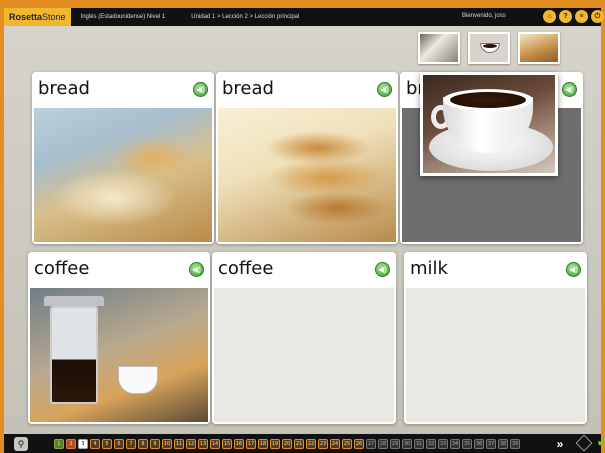  Describe the element at coordinates (275, 444) in the screenshot. I see `page-button-19: 19` at that location.